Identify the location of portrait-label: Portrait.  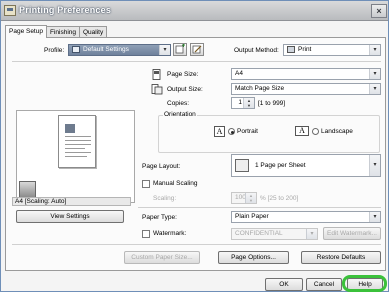
(247, 131).